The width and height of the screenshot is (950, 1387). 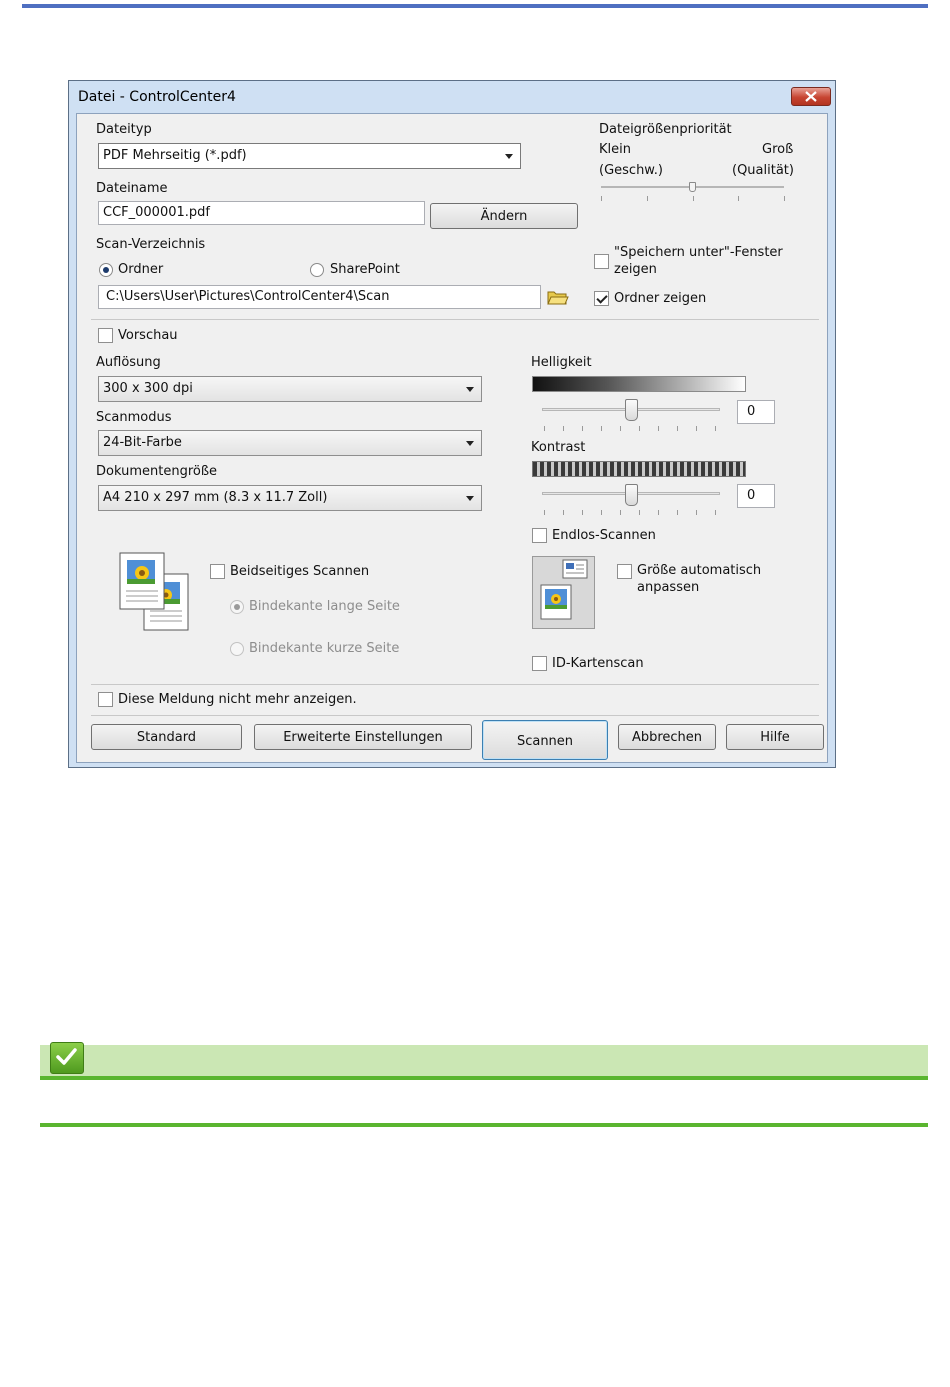 I want to click on radio-short-edge, so click(x=237, y=649).